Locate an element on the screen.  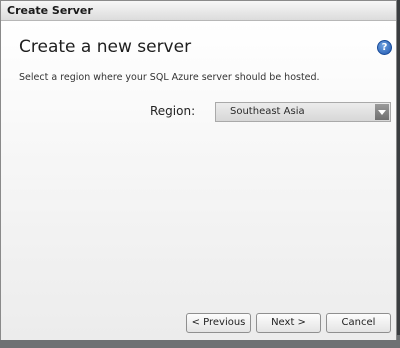
cancel-button: Cancel is located at coordinates (358, 323).